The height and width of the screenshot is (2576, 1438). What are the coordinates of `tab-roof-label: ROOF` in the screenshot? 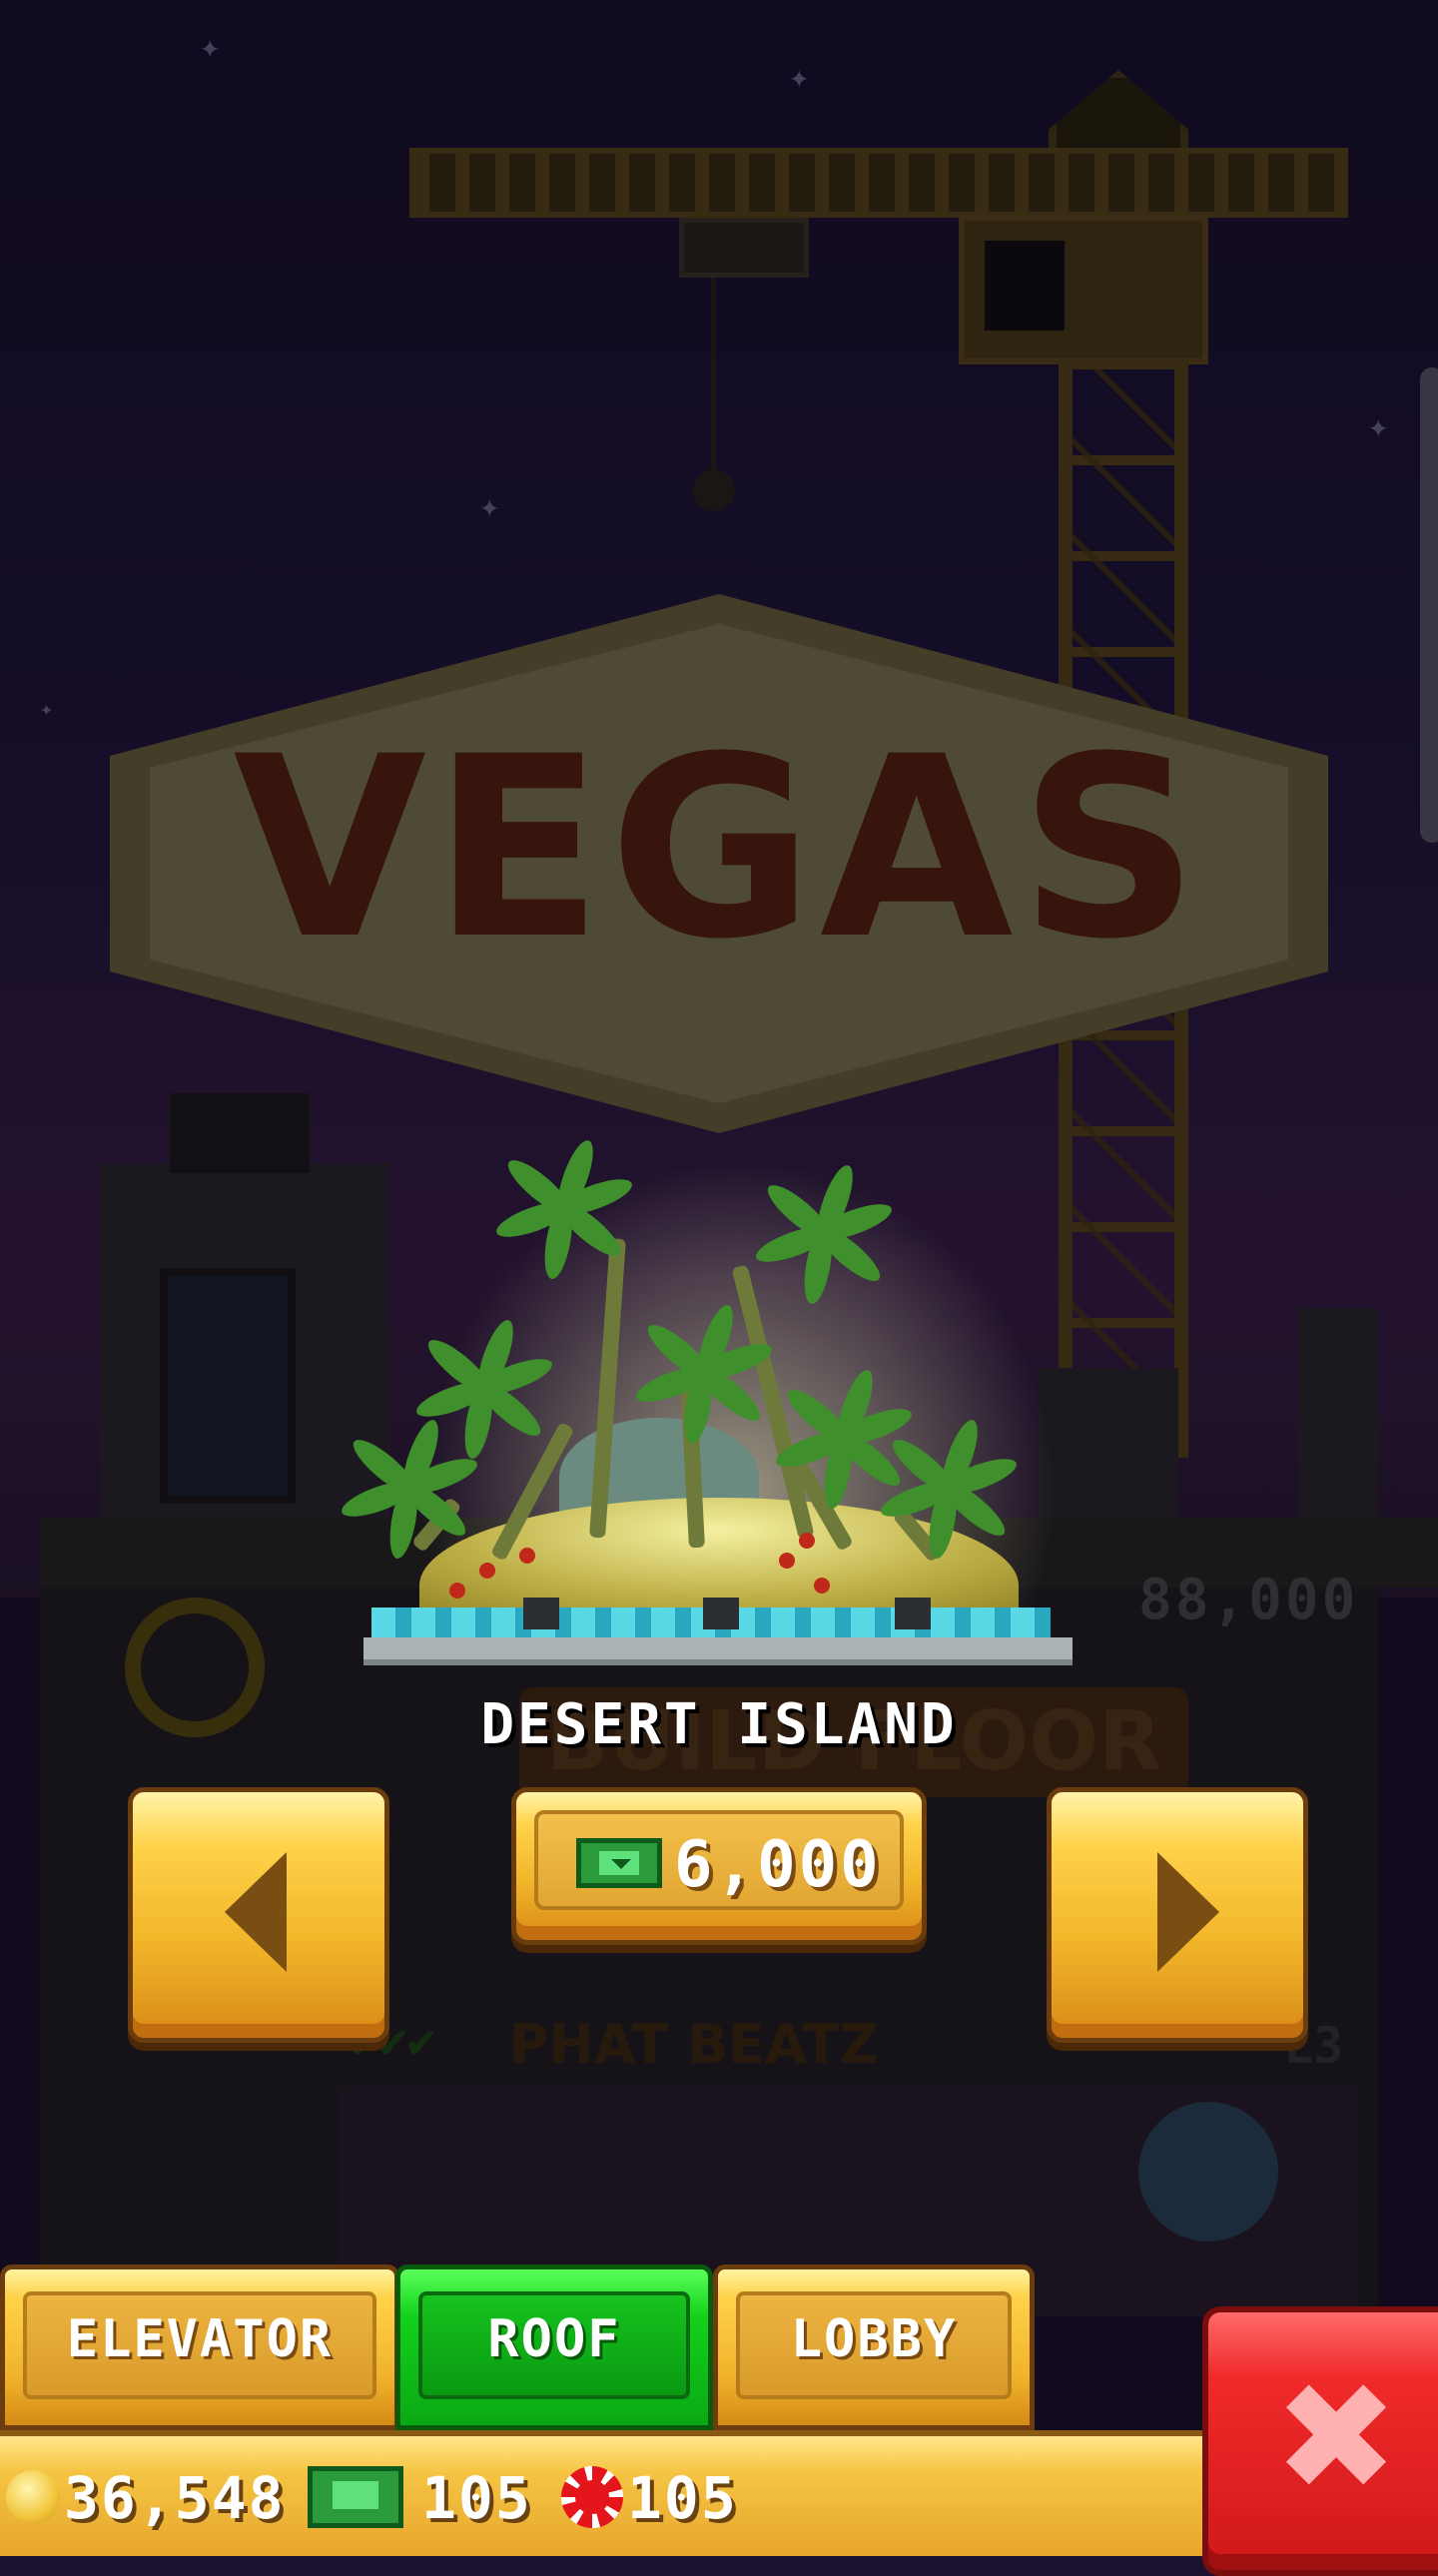 It's located at (554, 2345).